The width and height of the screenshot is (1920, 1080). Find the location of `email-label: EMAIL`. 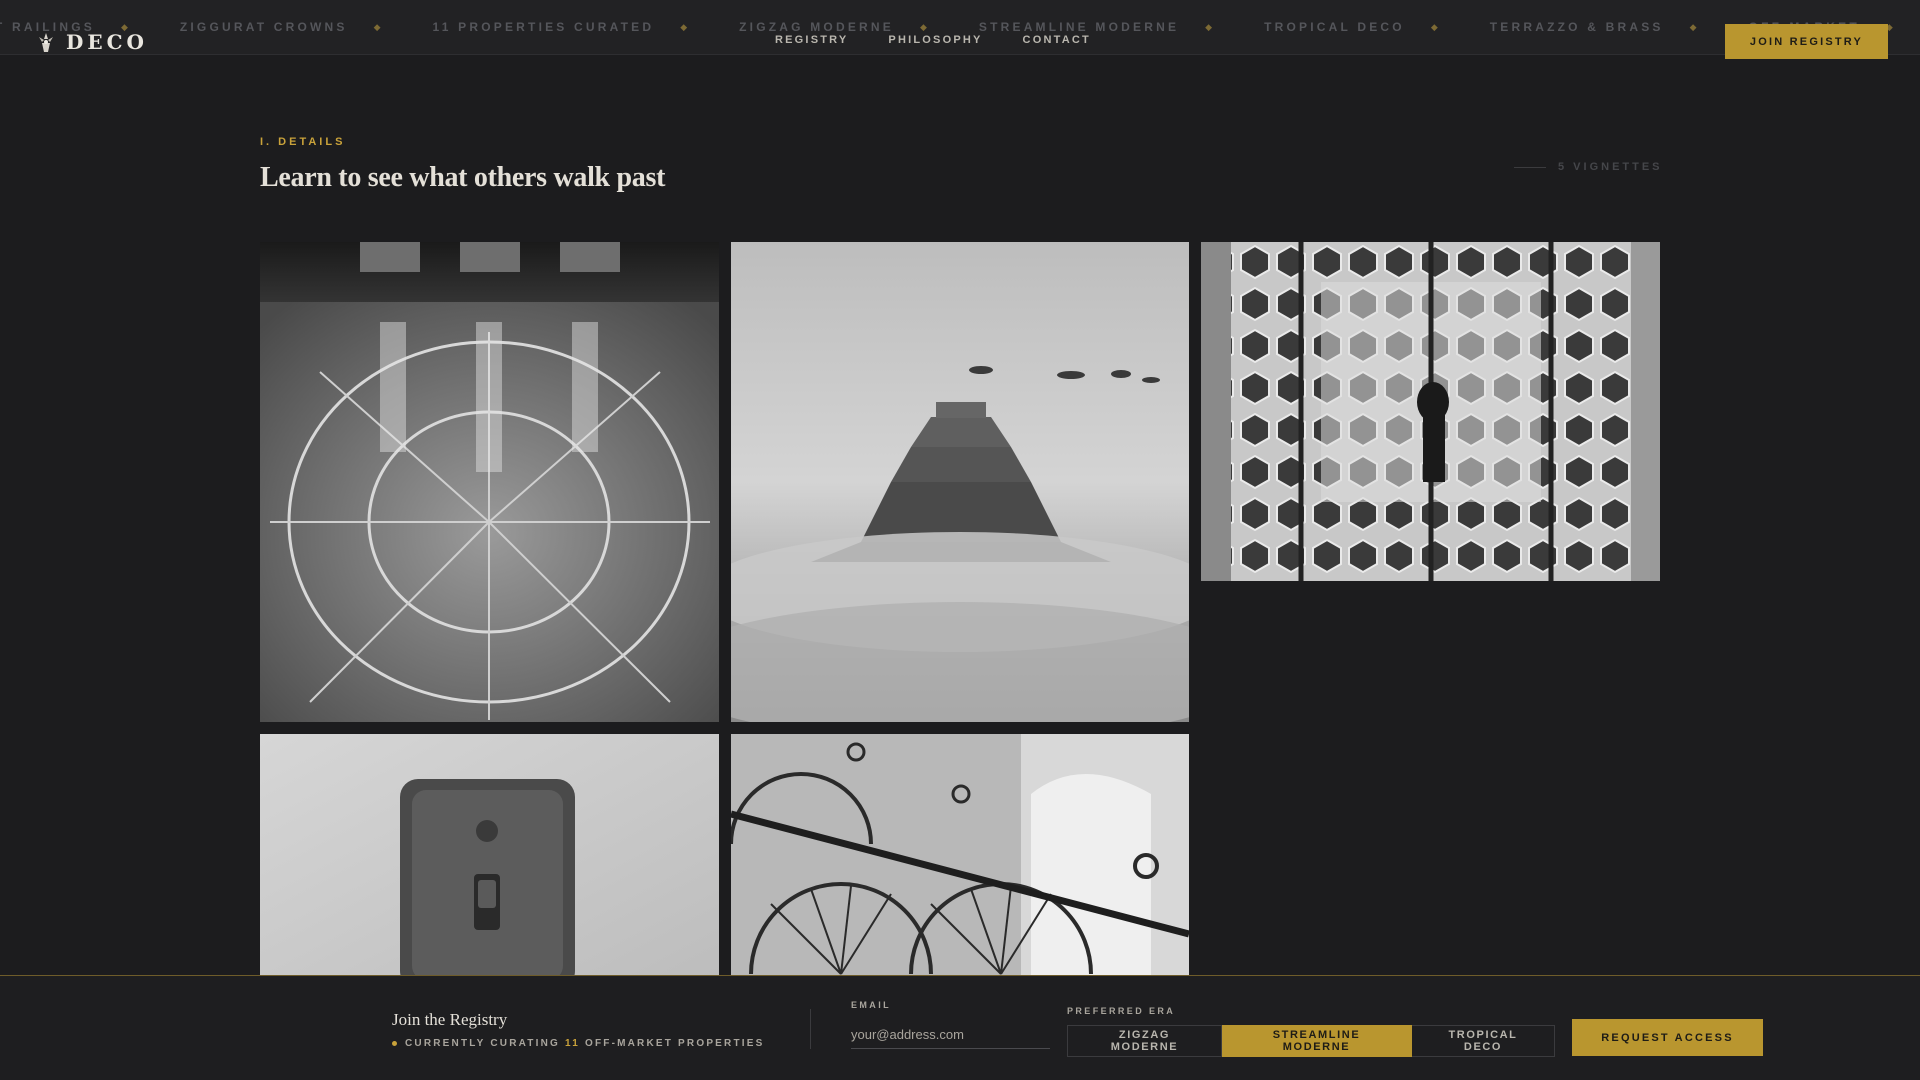

email-label: EMAIL is located at coordinates (871, 1005).